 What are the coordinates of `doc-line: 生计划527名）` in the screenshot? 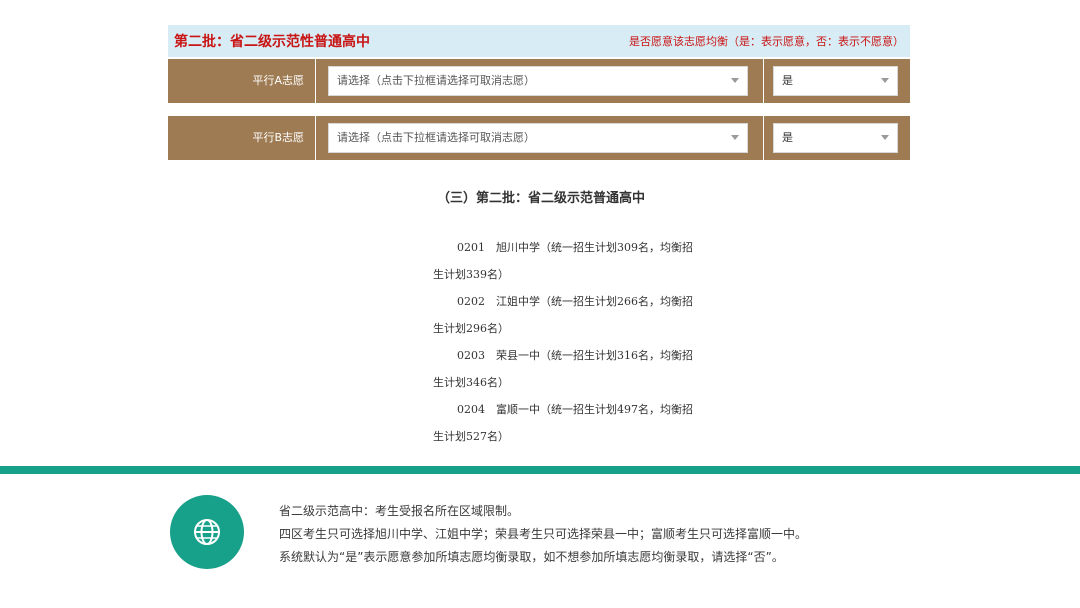 It's located at (471, 436).